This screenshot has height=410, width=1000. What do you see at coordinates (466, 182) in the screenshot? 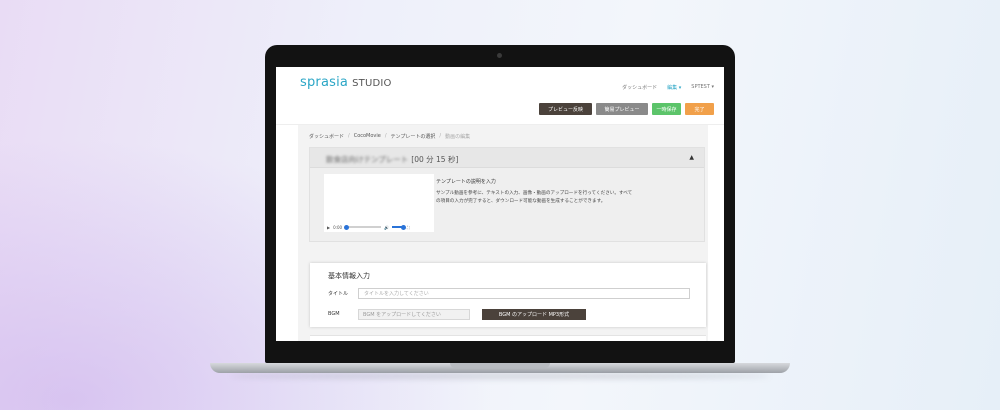
I see `template-description-title: テンプレートの説明を入力` at bounding box center [466, 182].